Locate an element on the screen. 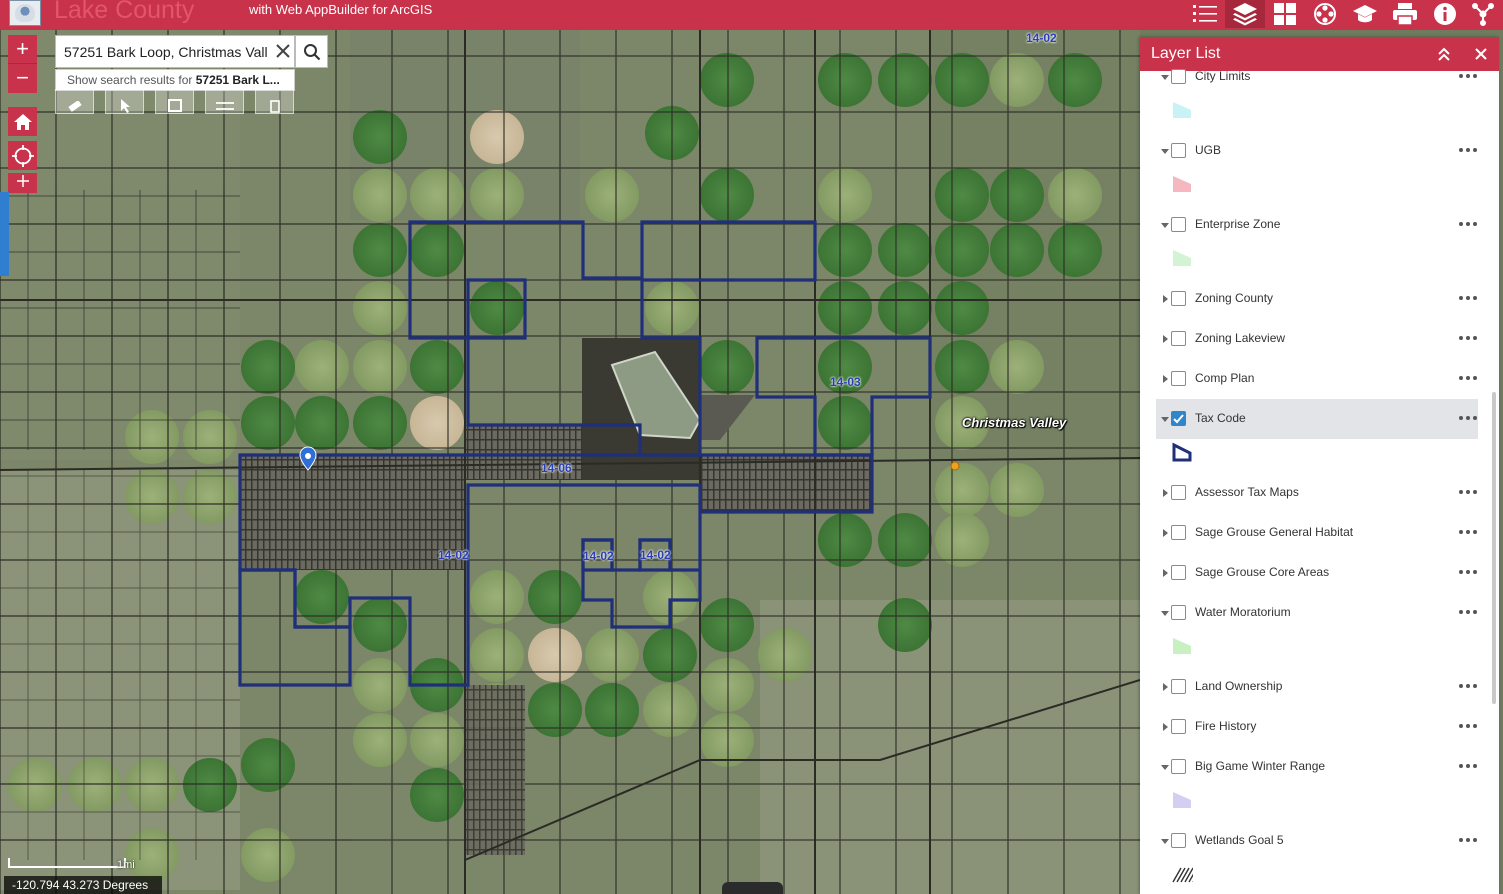 The image size is (1503, 894). layer-row: Sage Grouse General Habitat is located at coordinates (1310, 533).